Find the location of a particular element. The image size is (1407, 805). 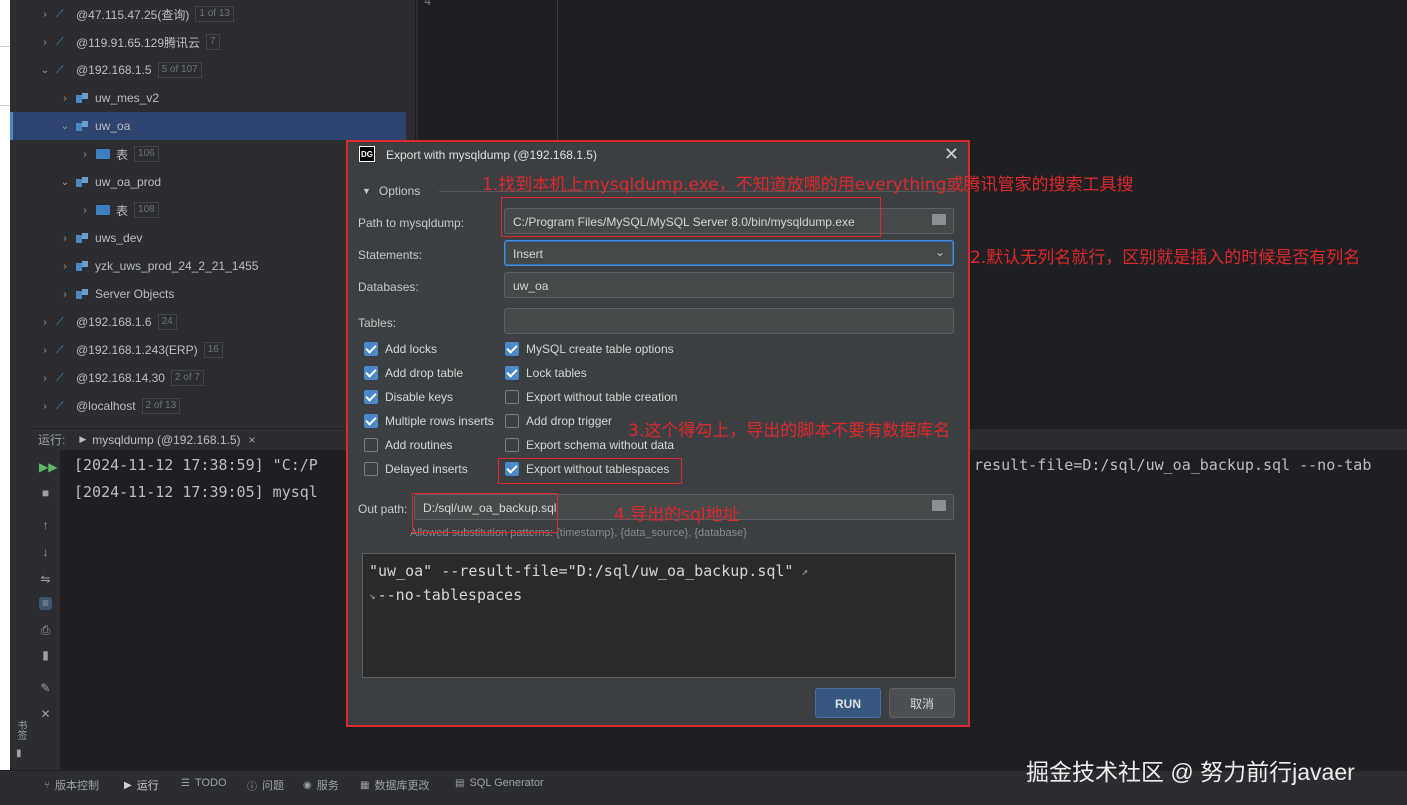

tree-item-label: Server Objects is located at coordinates (135, 294).